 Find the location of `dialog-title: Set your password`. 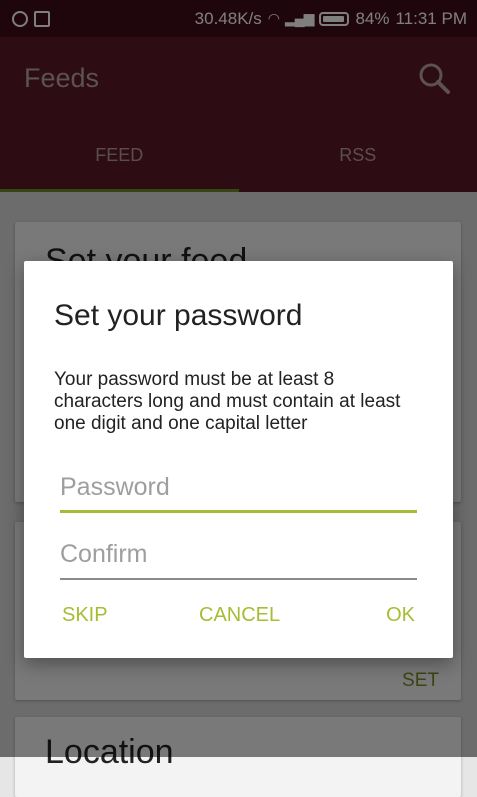

dialog-title: Set your password is located at coordinates (178, 316).